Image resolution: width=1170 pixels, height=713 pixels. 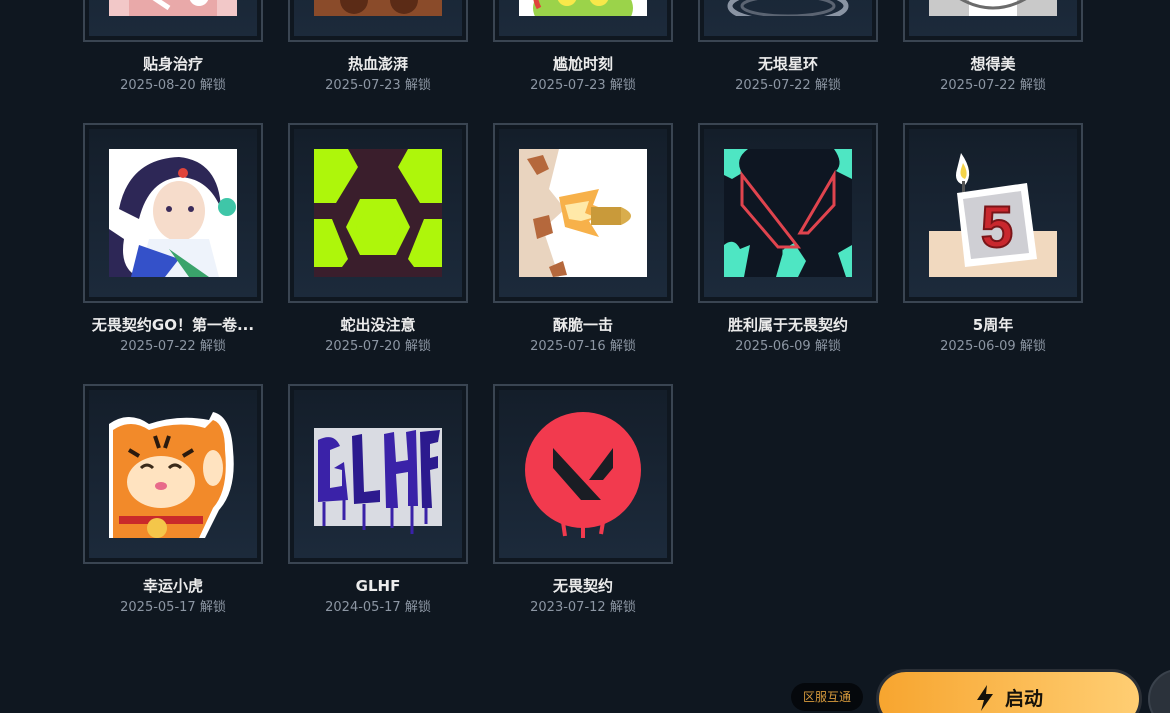 I want to click on spray-item: 想得美 2025-07-22 解锁, so click(x=993, y=61).